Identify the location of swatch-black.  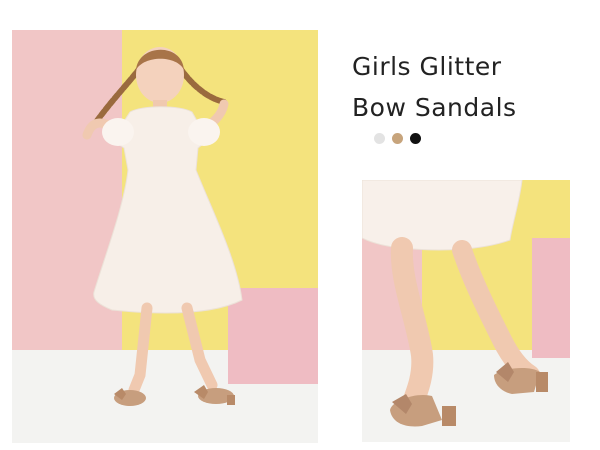
(415, 138).